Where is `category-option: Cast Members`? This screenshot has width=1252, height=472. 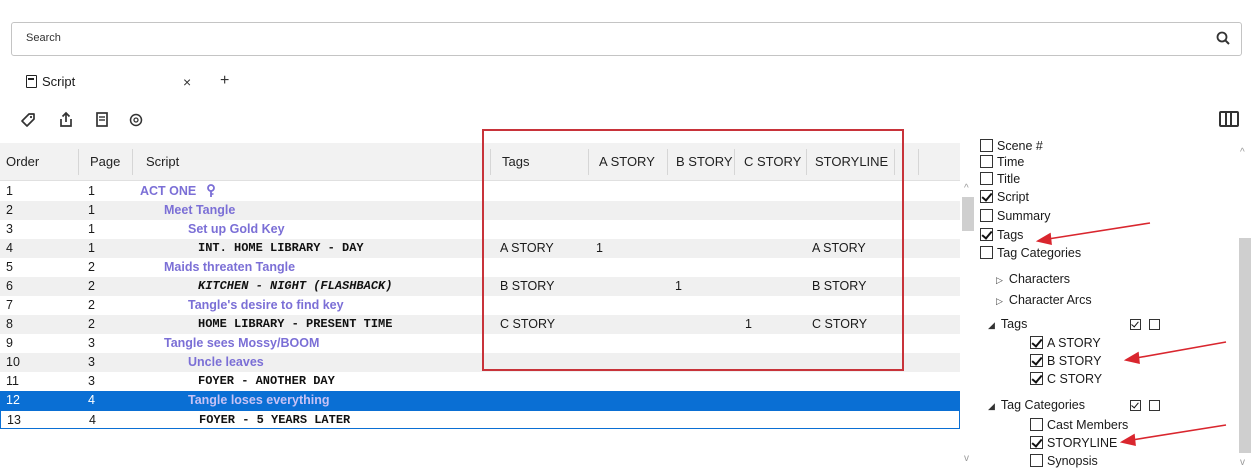
category-option: Cast Members is located at coordinates (1079, 425).